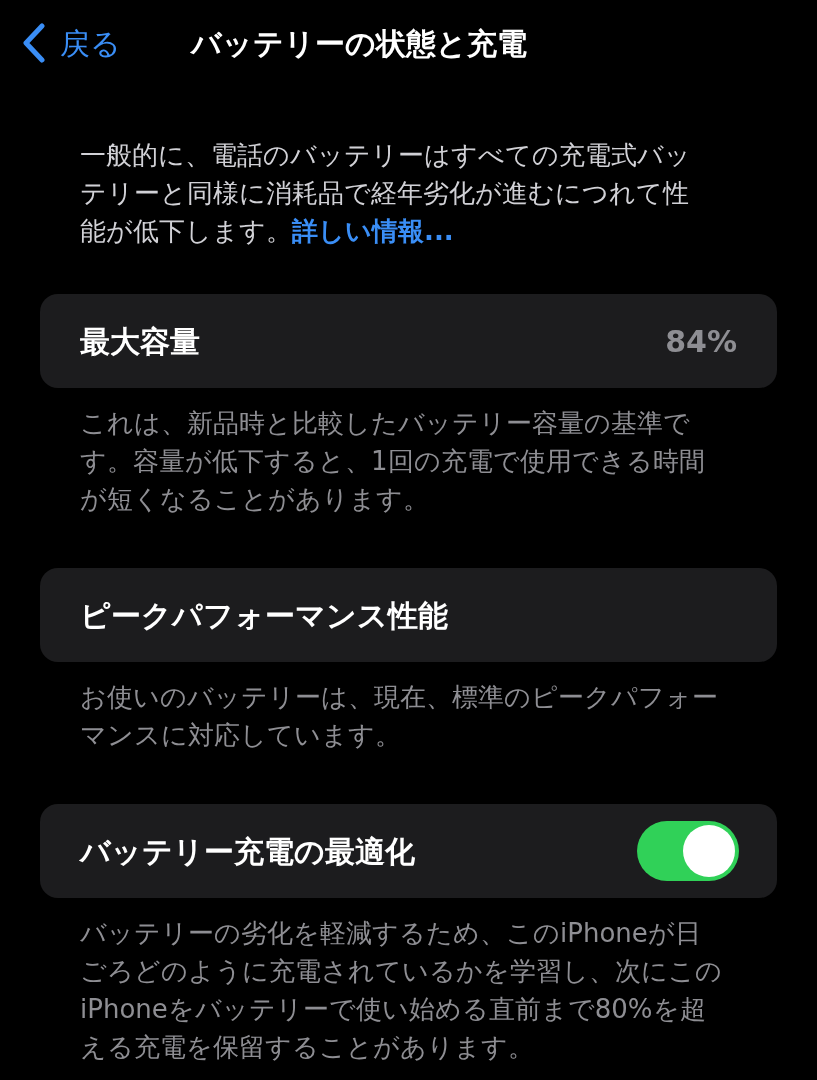 The height and width of the screenshot is (1080, 817). Describe the element at coordinates (393, 461) in the screenshot. I see `footer-note: これは、新品時と比較したバッテリー容量の基準です。容量が低下すると、1回の充電で使用できる時間が短くなることがあります。` at that location.